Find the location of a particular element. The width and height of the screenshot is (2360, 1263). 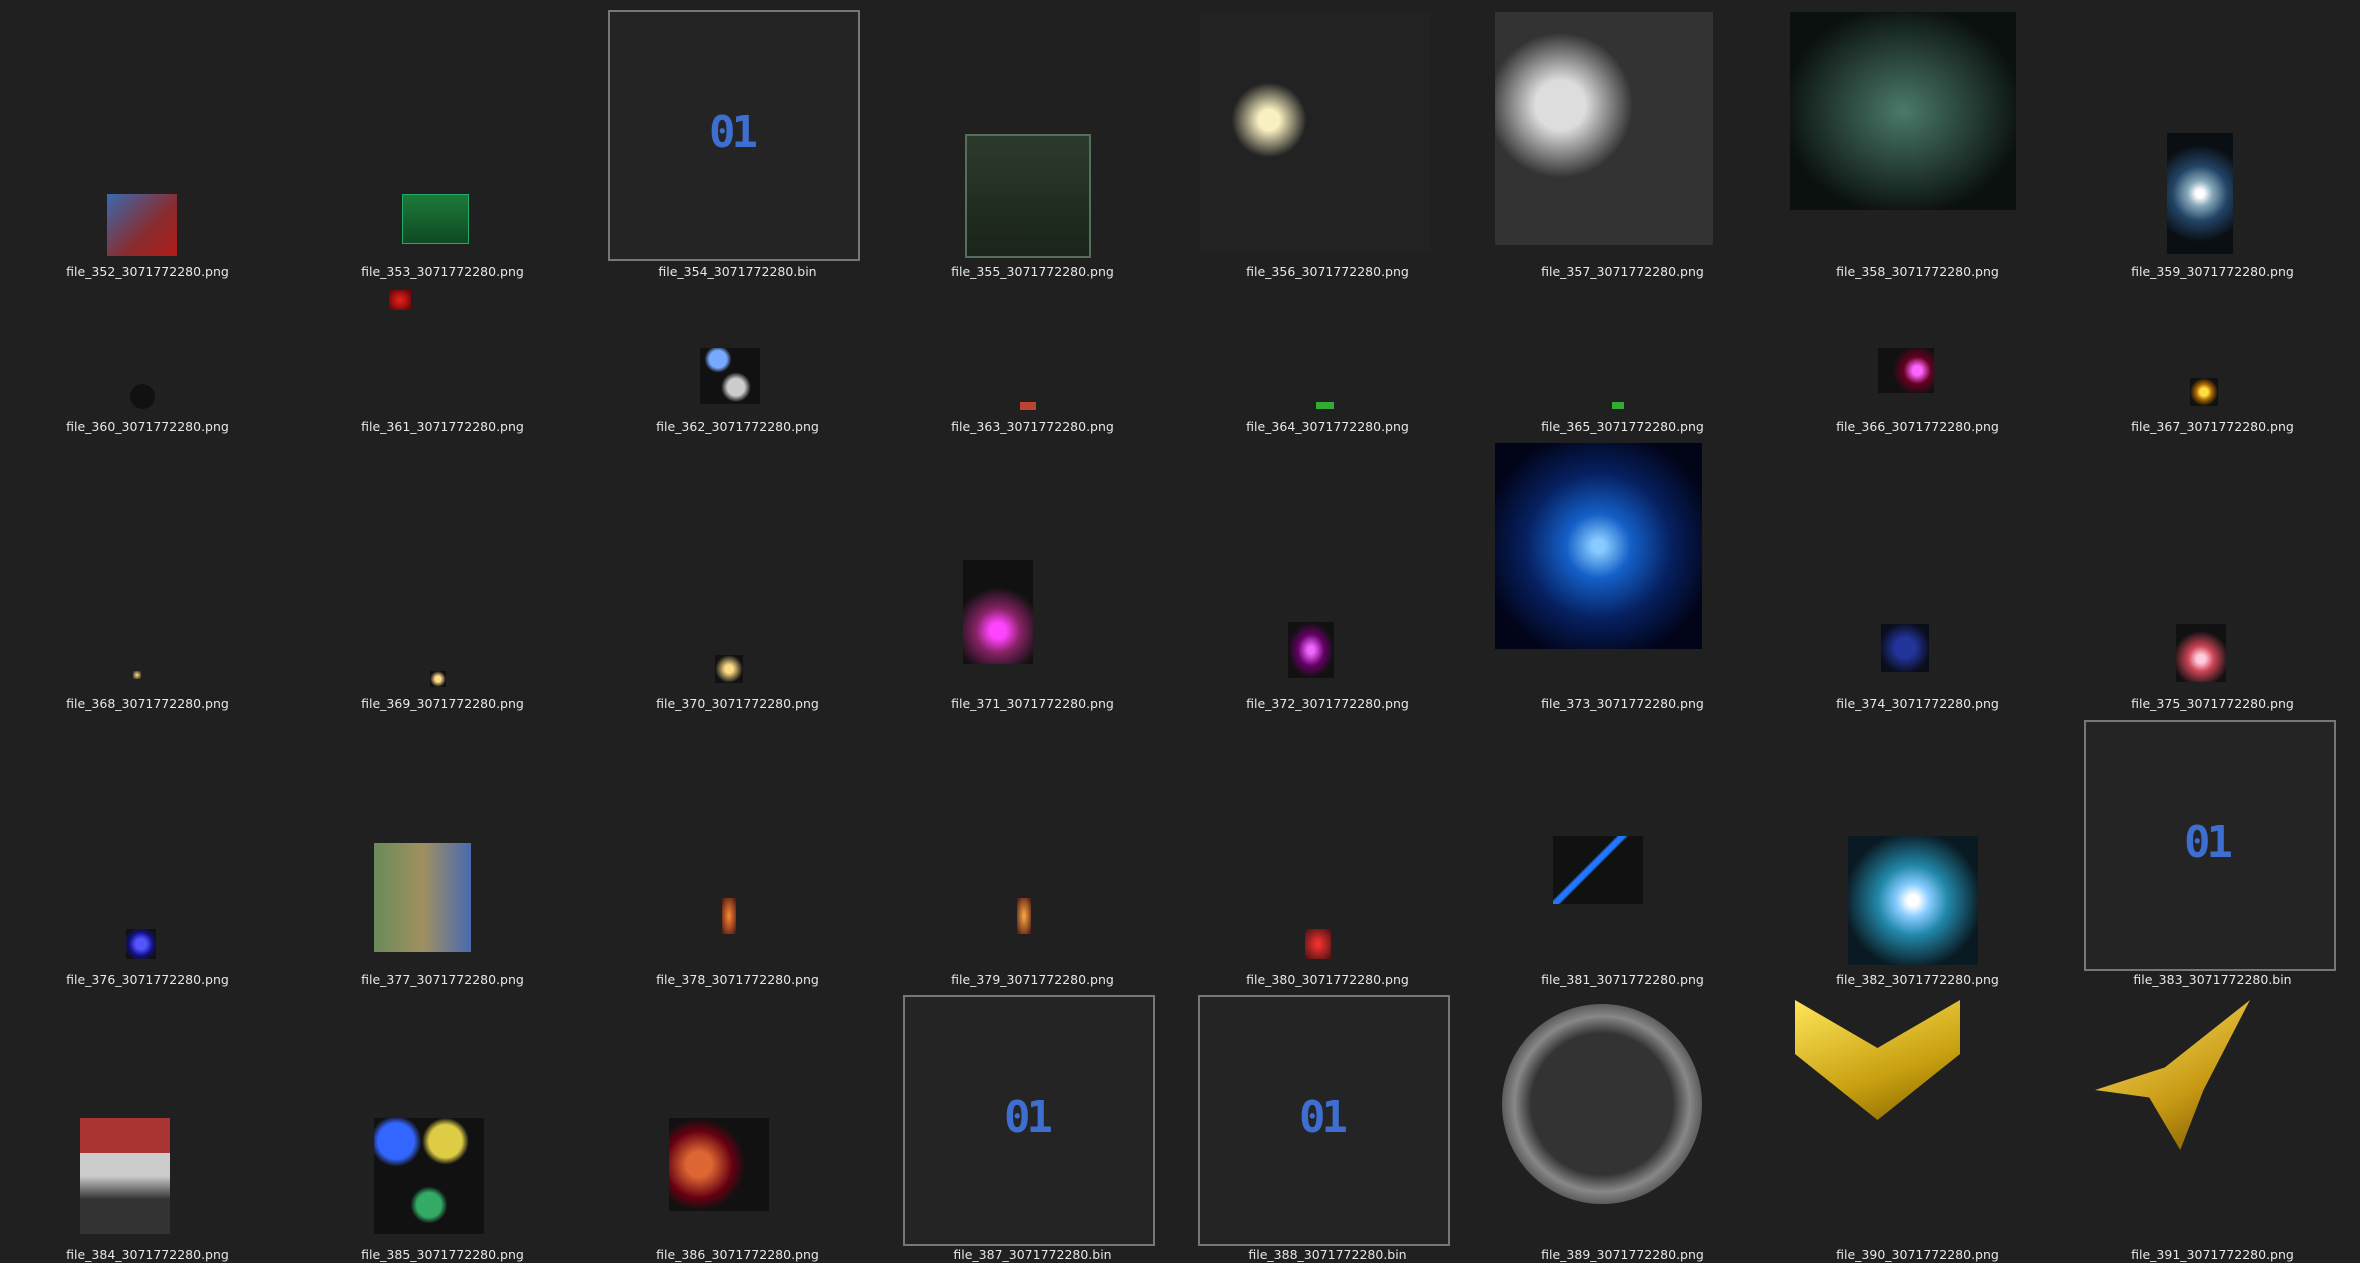

file-name-label: file_364_3071772280.png is located at coordinates (1327, 426).